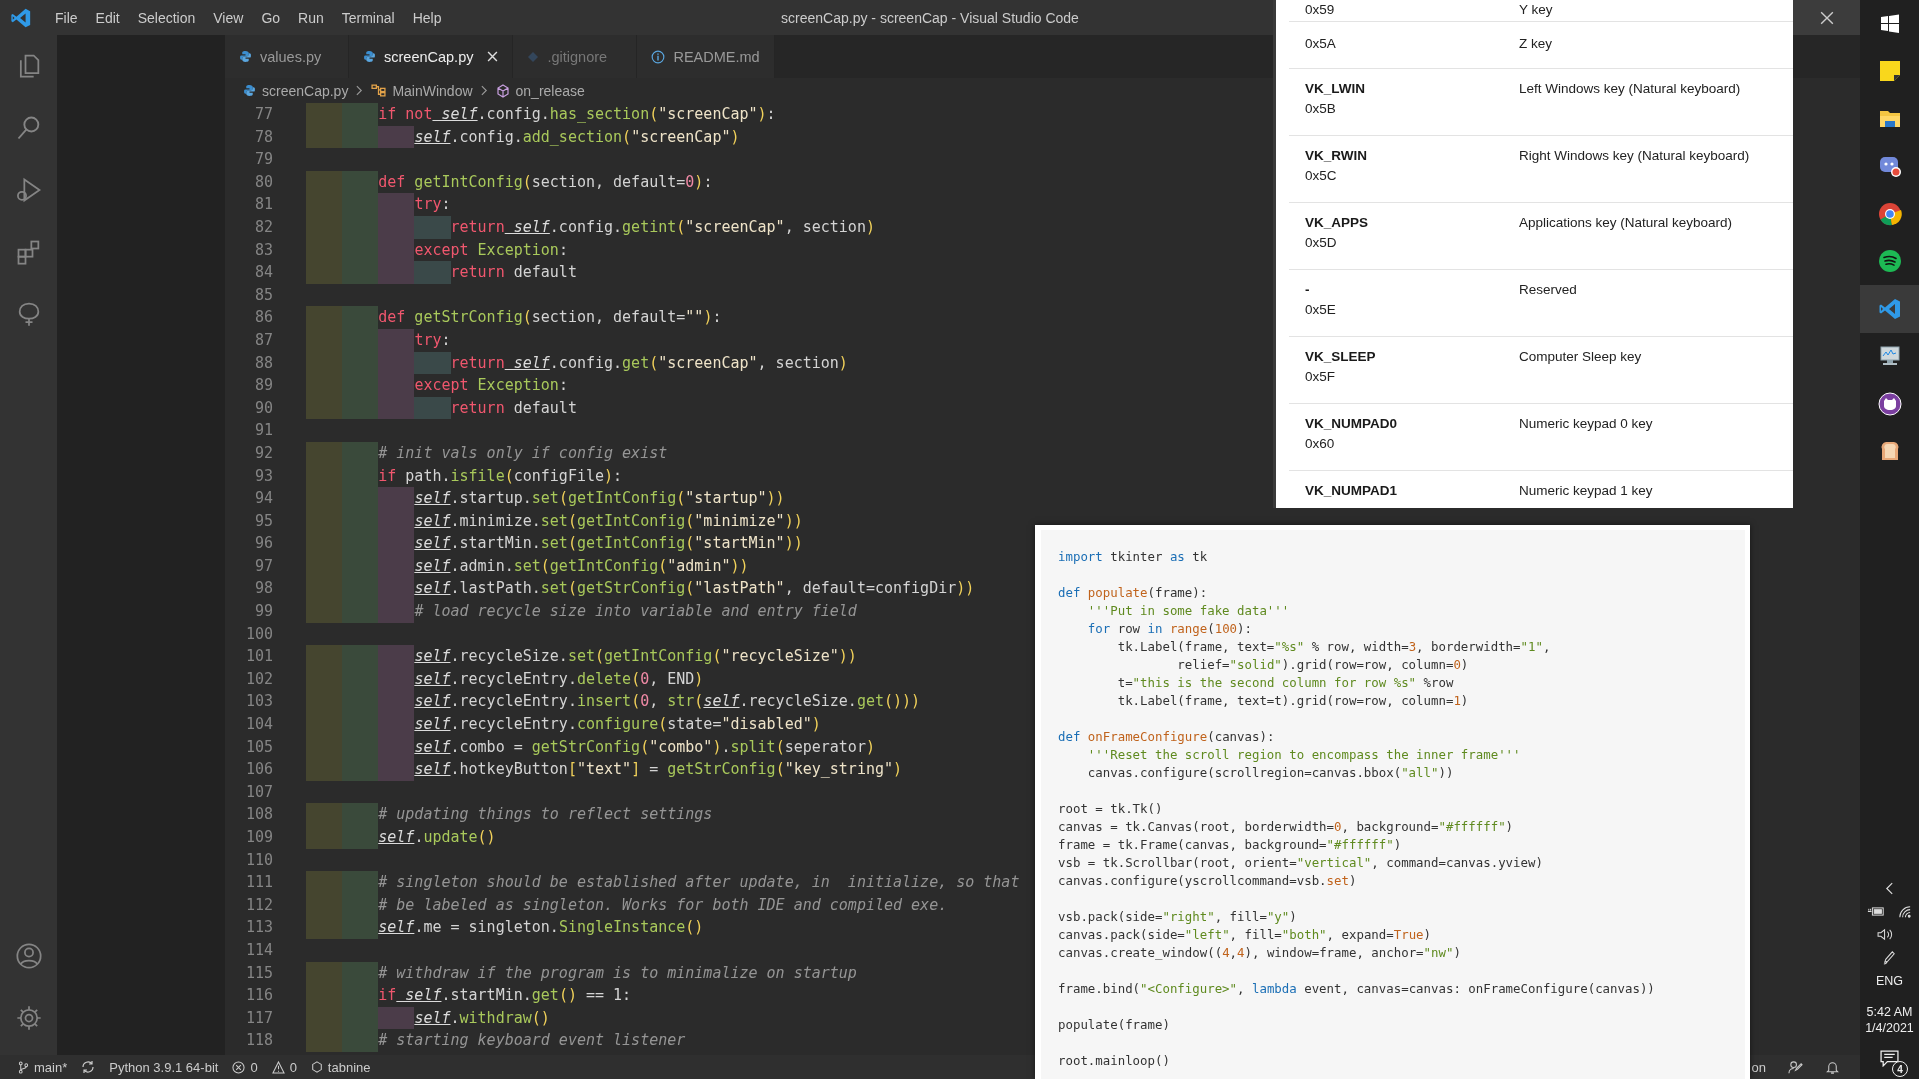 The height and width of the screenshot is (1079, 1919). What do you see at coordinates (1795, 1067) in the screenshot?
I see `feedback-icon` at bounding box center [1795, 1067].